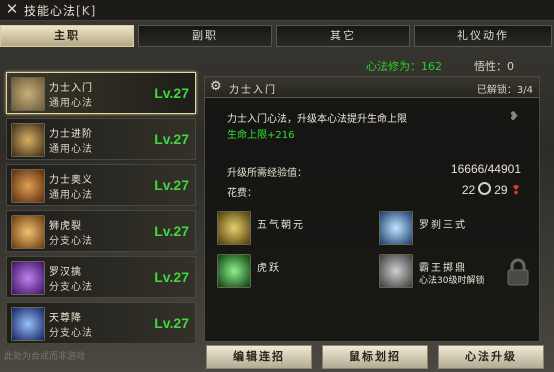 This screenshot has width=554, height=372. Describe the element at coordinates (101, 231) in the screenshot. I see `skill-item: 狮虎裂 分支心法 Lv.27` at that location.